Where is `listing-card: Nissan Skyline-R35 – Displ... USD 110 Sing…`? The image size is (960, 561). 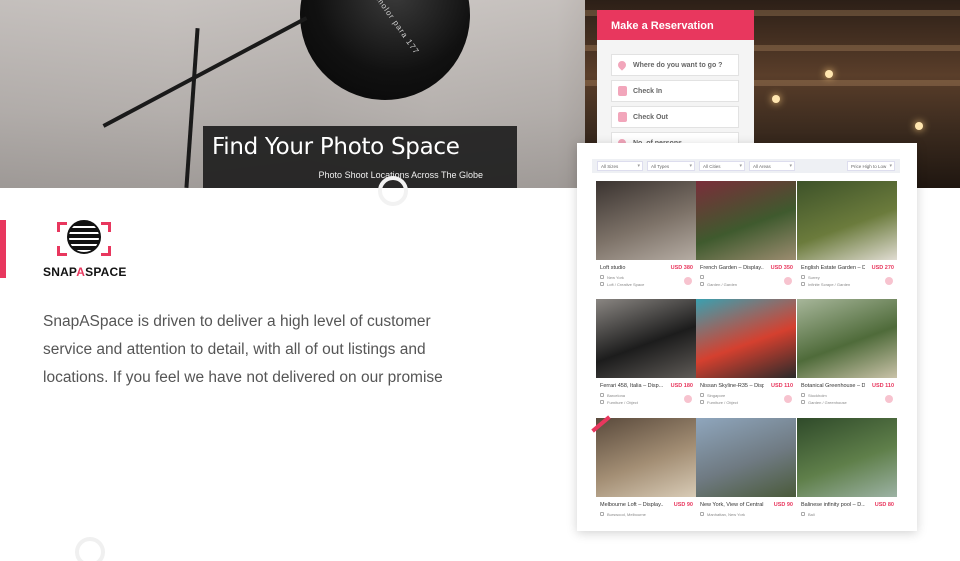 listing-card: Nissan Skyline-R35 – Displ... USD 110 Sing… is located at coordinates (746, 355).